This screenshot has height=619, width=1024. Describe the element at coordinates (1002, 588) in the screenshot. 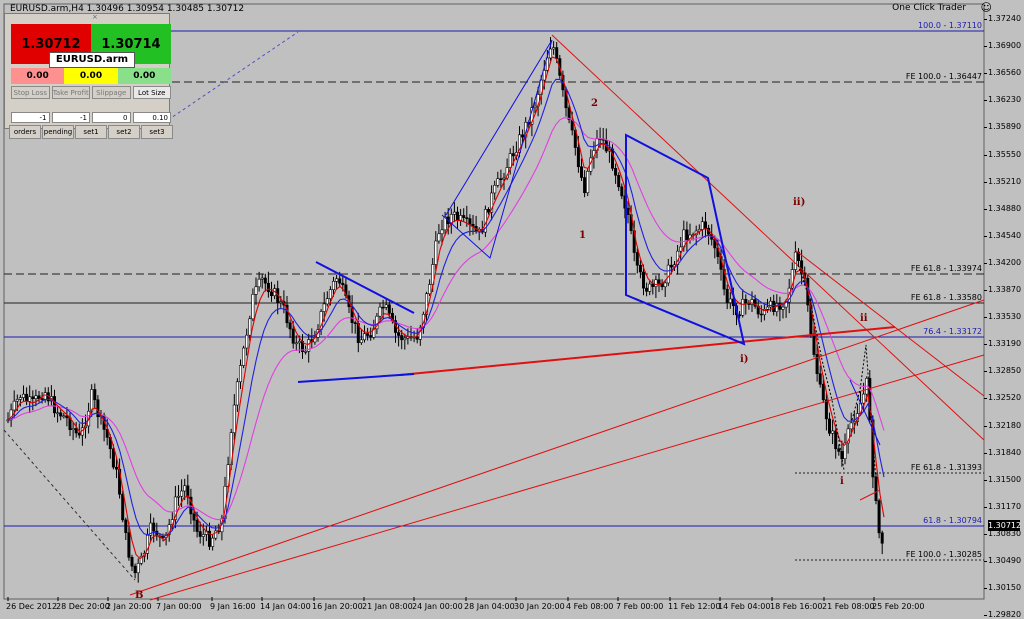

I see `price-tick-label: 1.30150` at that location.